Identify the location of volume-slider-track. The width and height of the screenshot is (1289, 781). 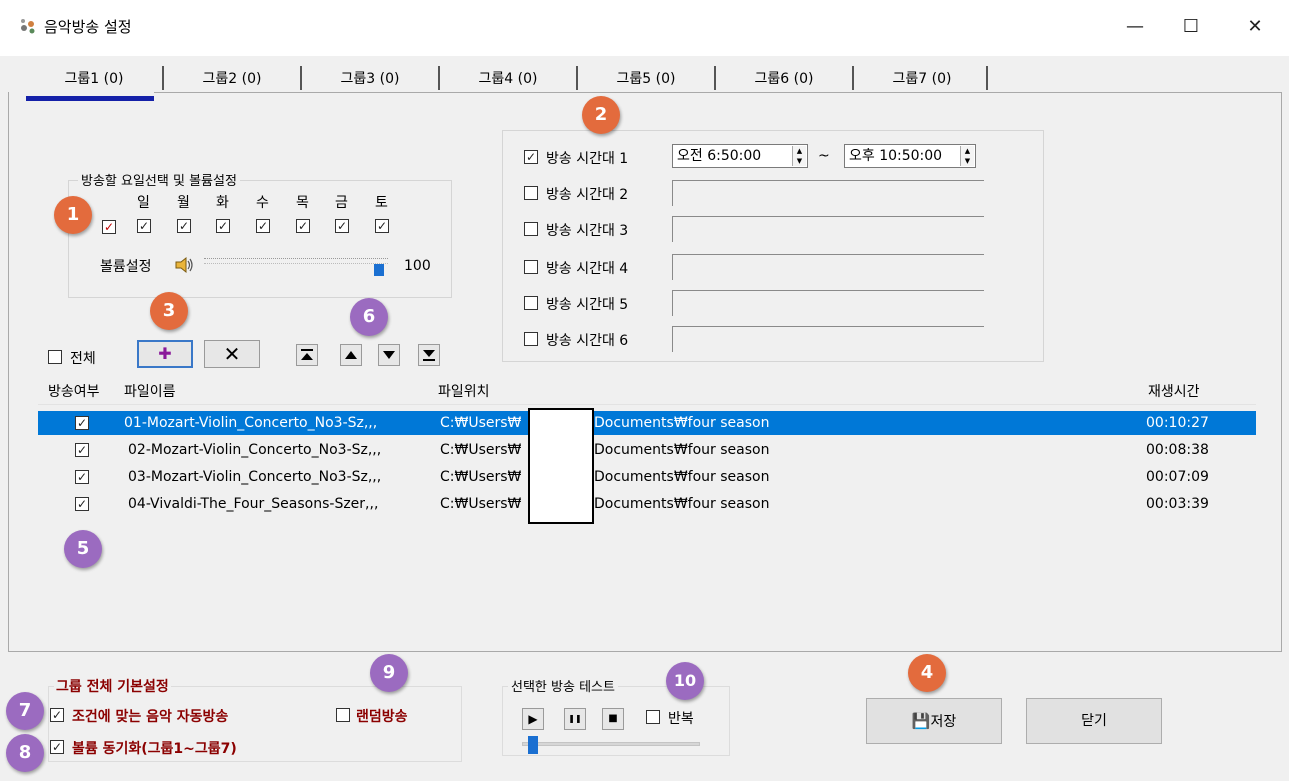
(296, 261).